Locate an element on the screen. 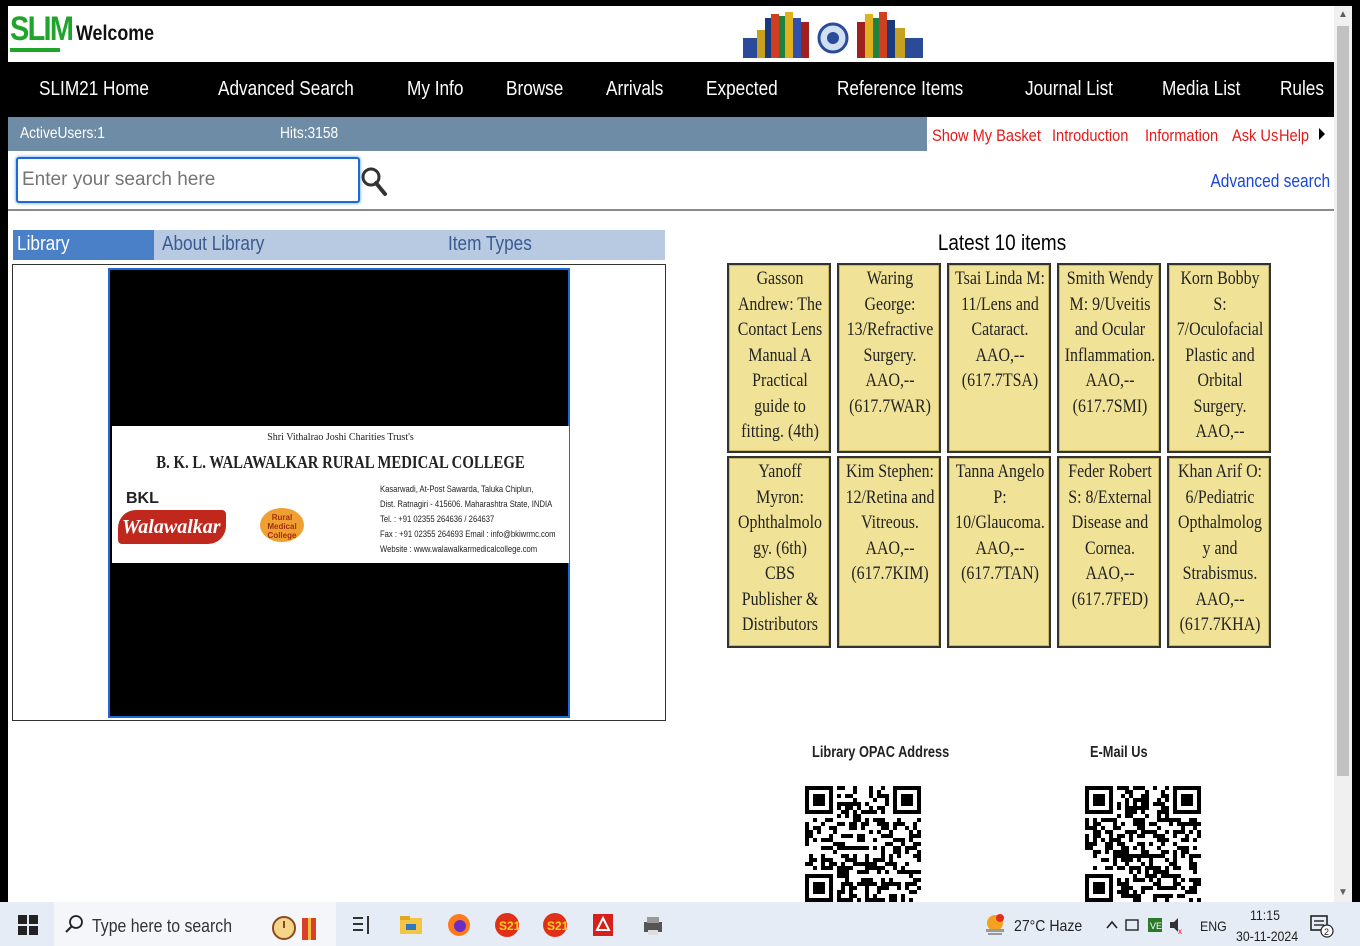 The width and height of the screenshot is (1360, 946). taskbar-search-text: Type here to search is located at coordinates (162, 926).